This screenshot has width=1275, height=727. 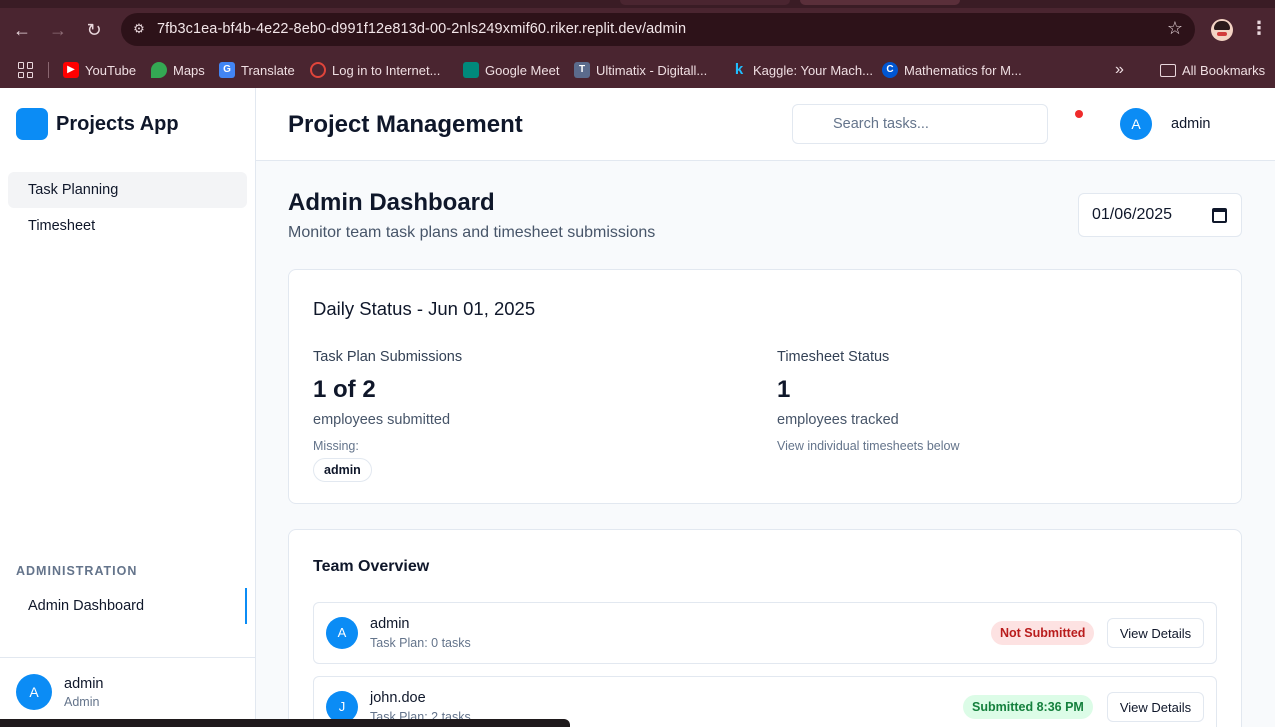 What do you see at coordinates (765, 124) in the screenshot?
I see `top-header: Project Management A admin` at bounding box center [765, 124].